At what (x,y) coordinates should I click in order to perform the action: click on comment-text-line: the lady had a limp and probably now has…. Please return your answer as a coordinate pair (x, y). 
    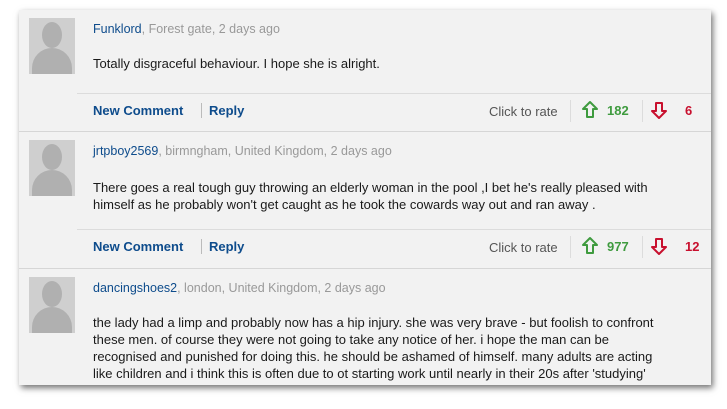
    Looking at the image, I should click on (373, 322).